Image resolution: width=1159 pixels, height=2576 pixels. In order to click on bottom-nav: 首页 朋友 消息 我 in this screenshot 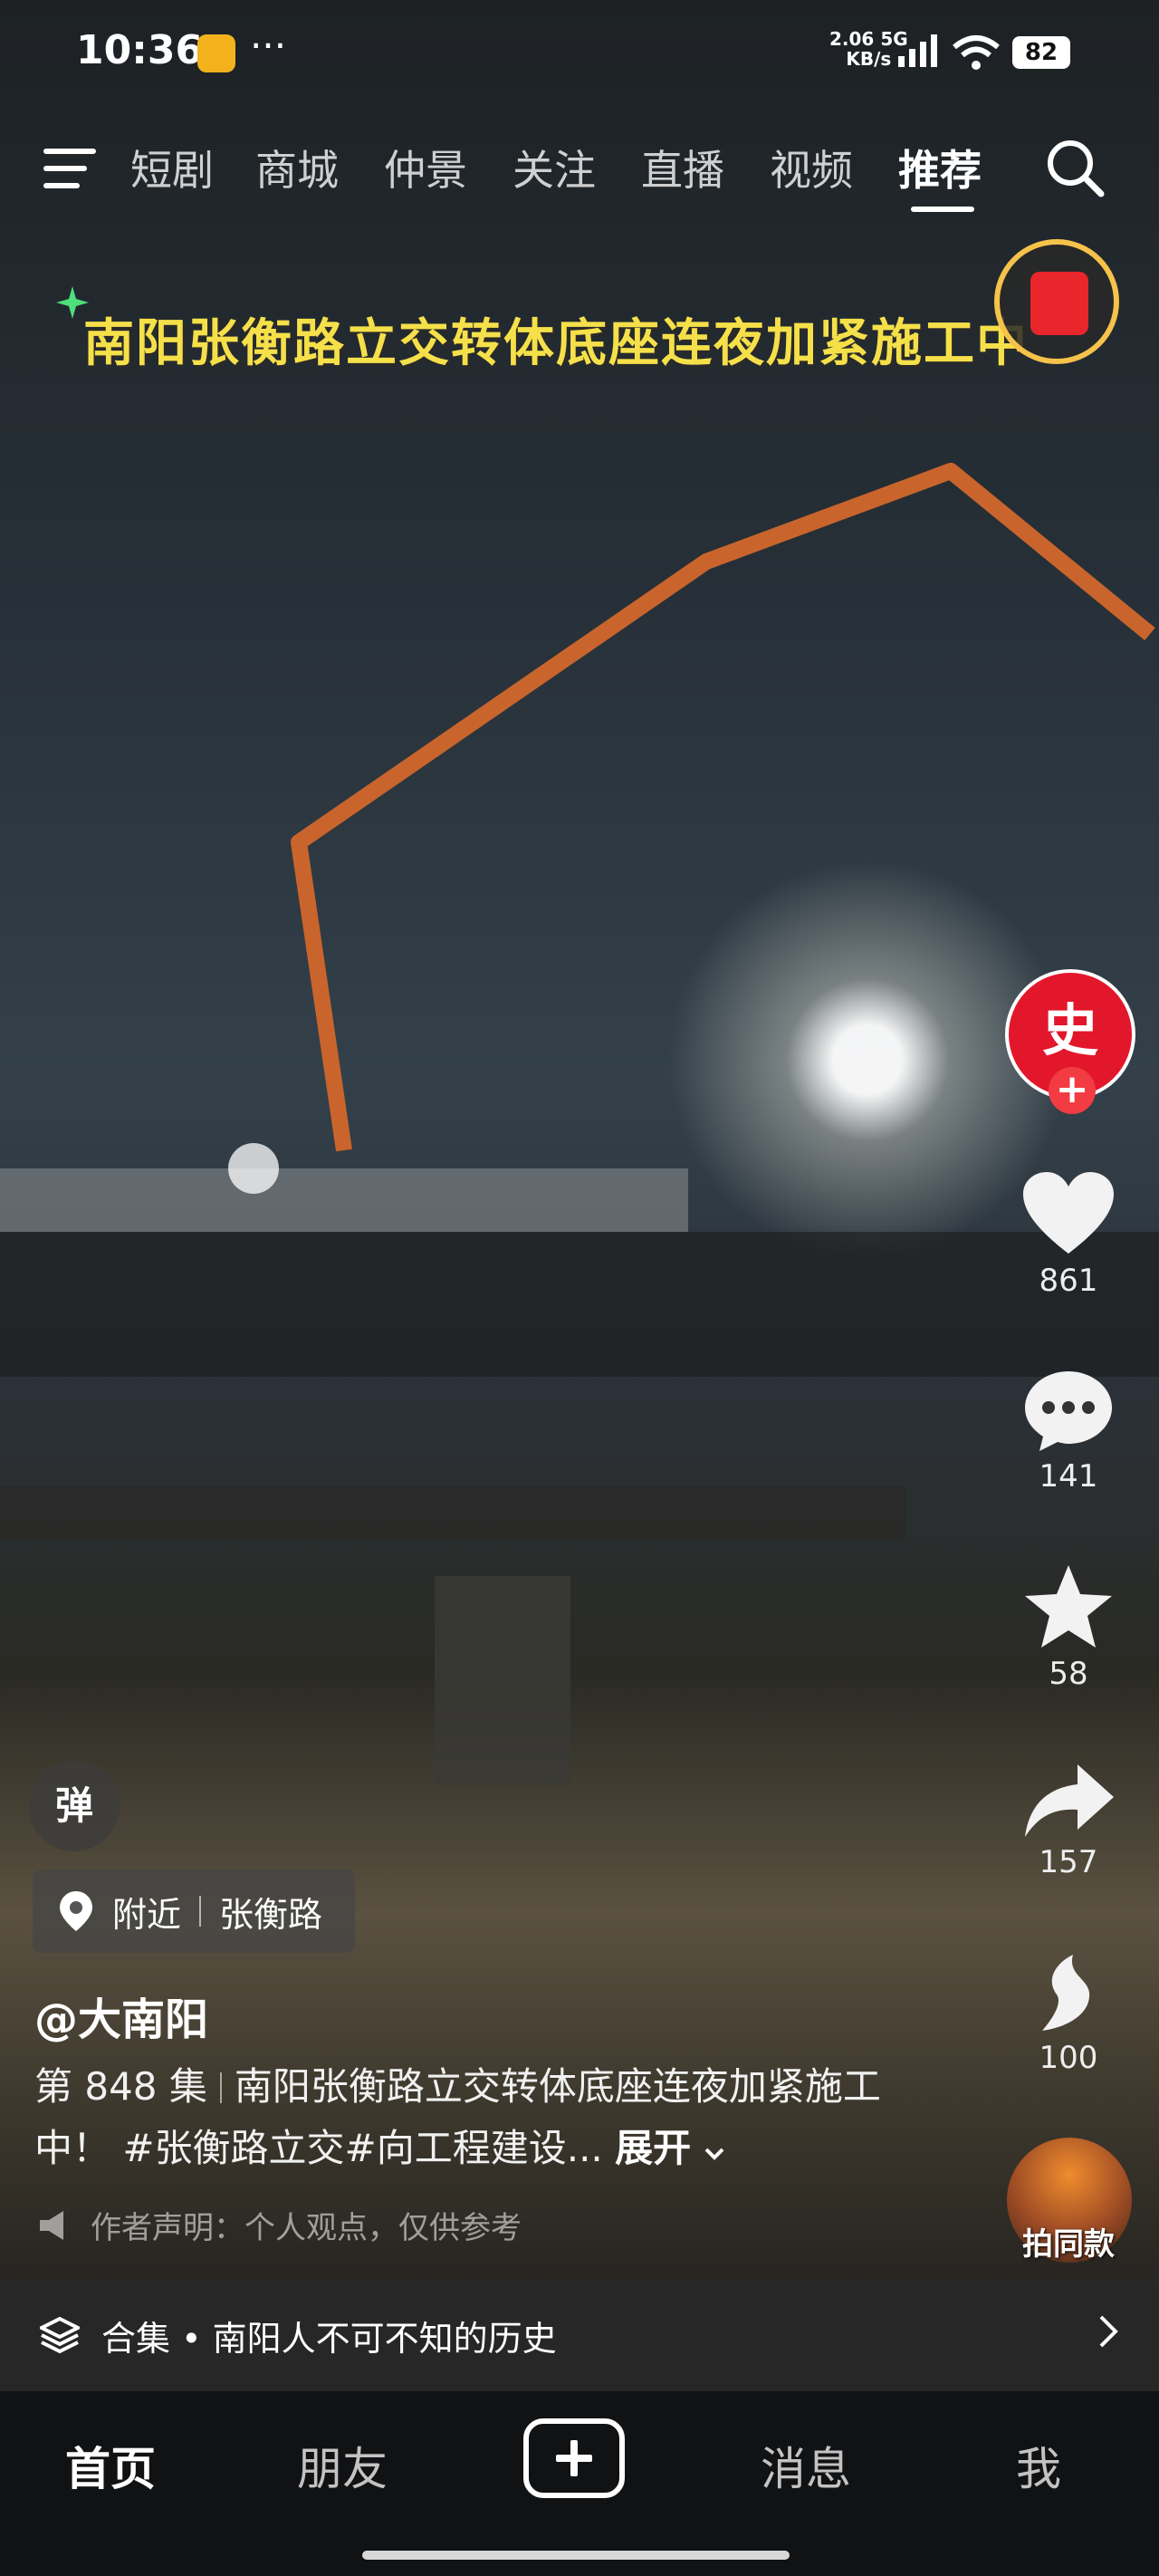, I will do `click(579, 2483)`.